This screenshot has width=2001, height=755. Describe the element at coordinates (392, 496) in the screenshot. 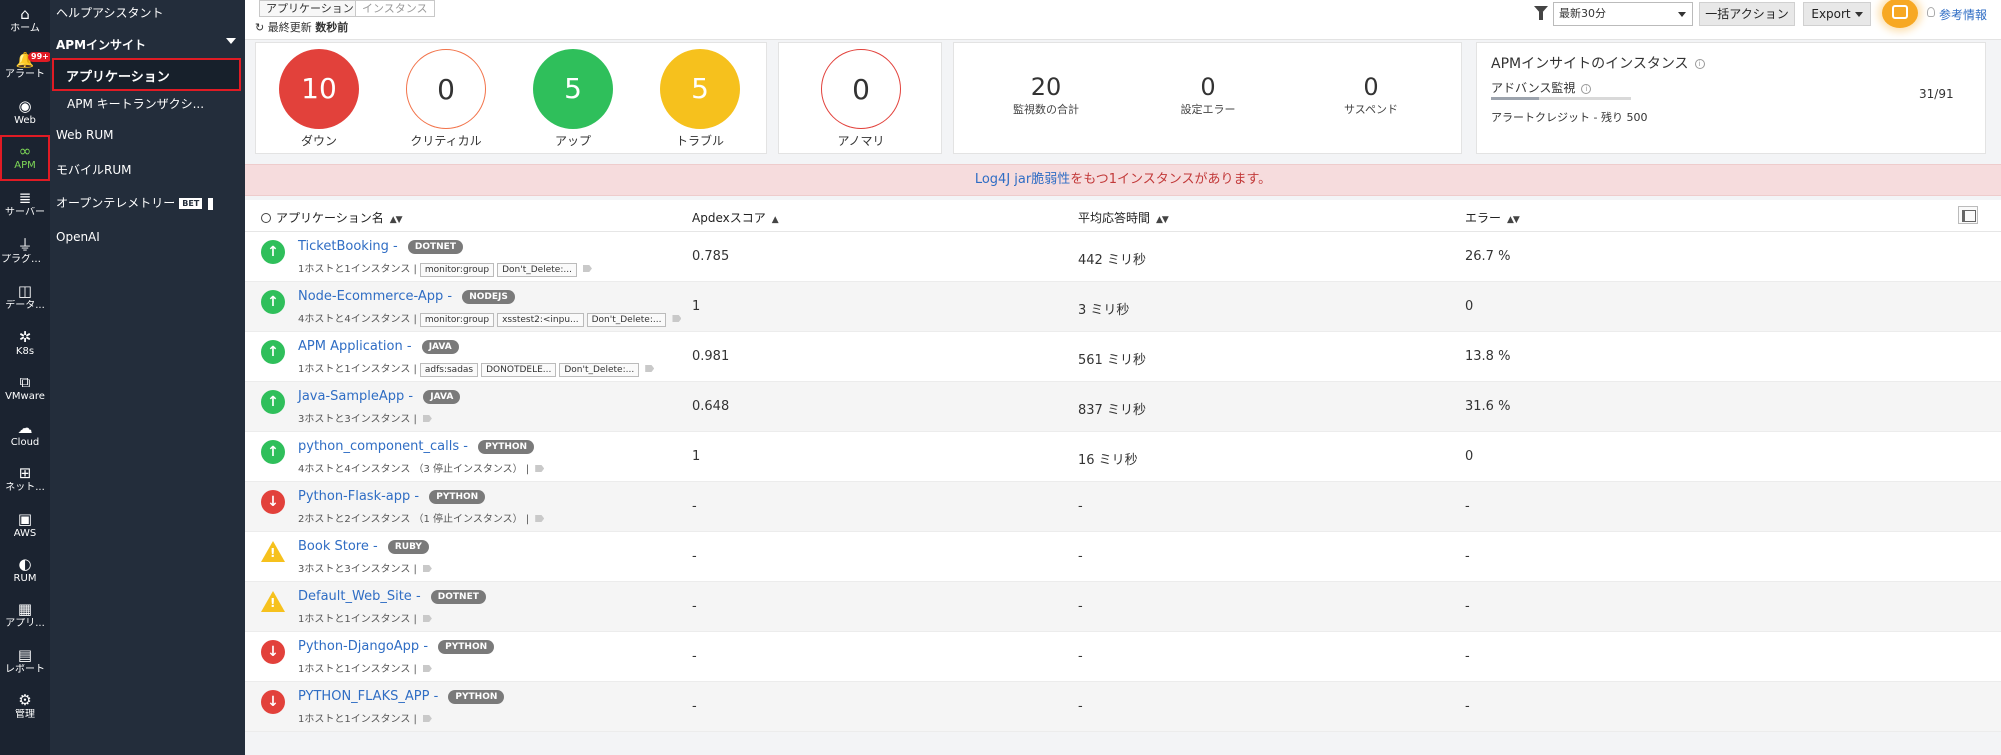

I see `app-name-link: Python-Flask-app - PYTHON` at that location.